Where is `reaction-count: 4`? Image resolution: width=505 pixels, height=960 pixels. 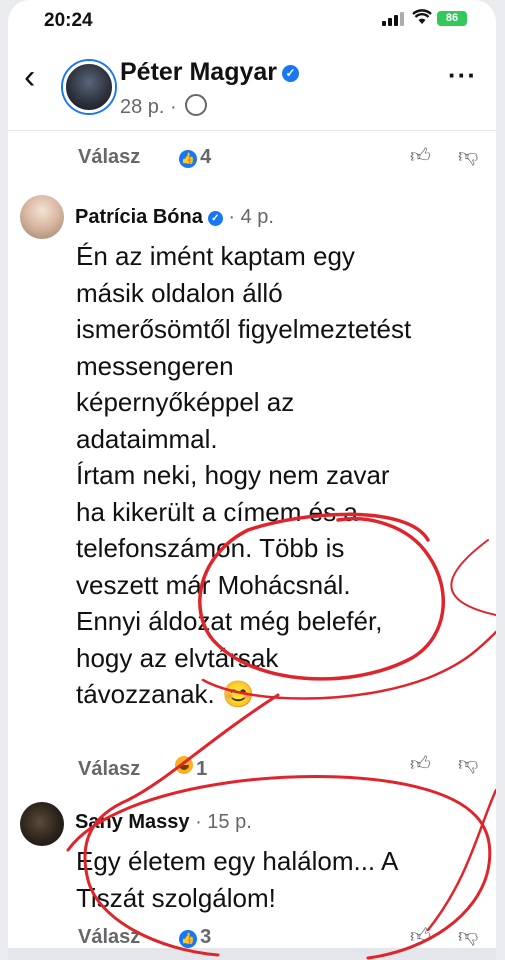
reaction-count: 4 is located at coordinates (205, 157).